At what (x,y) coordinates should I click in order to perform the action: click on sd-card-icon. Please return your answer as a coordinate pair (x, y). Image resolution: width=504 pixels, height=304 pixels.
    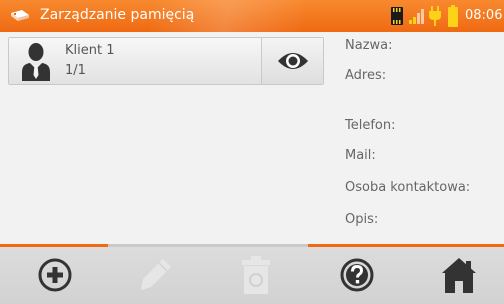
    Looking at the image, I should click on (397, 18).